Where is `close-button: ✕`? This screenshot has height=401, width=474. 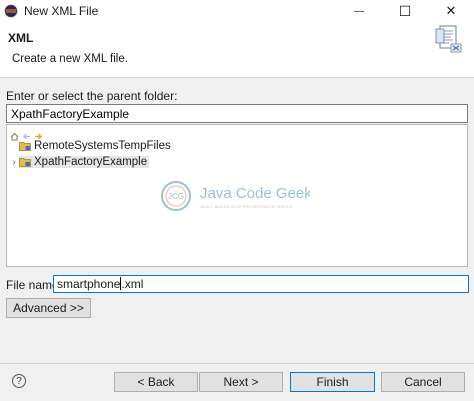
close-button: ✕ is located at coordinates (451, 11).